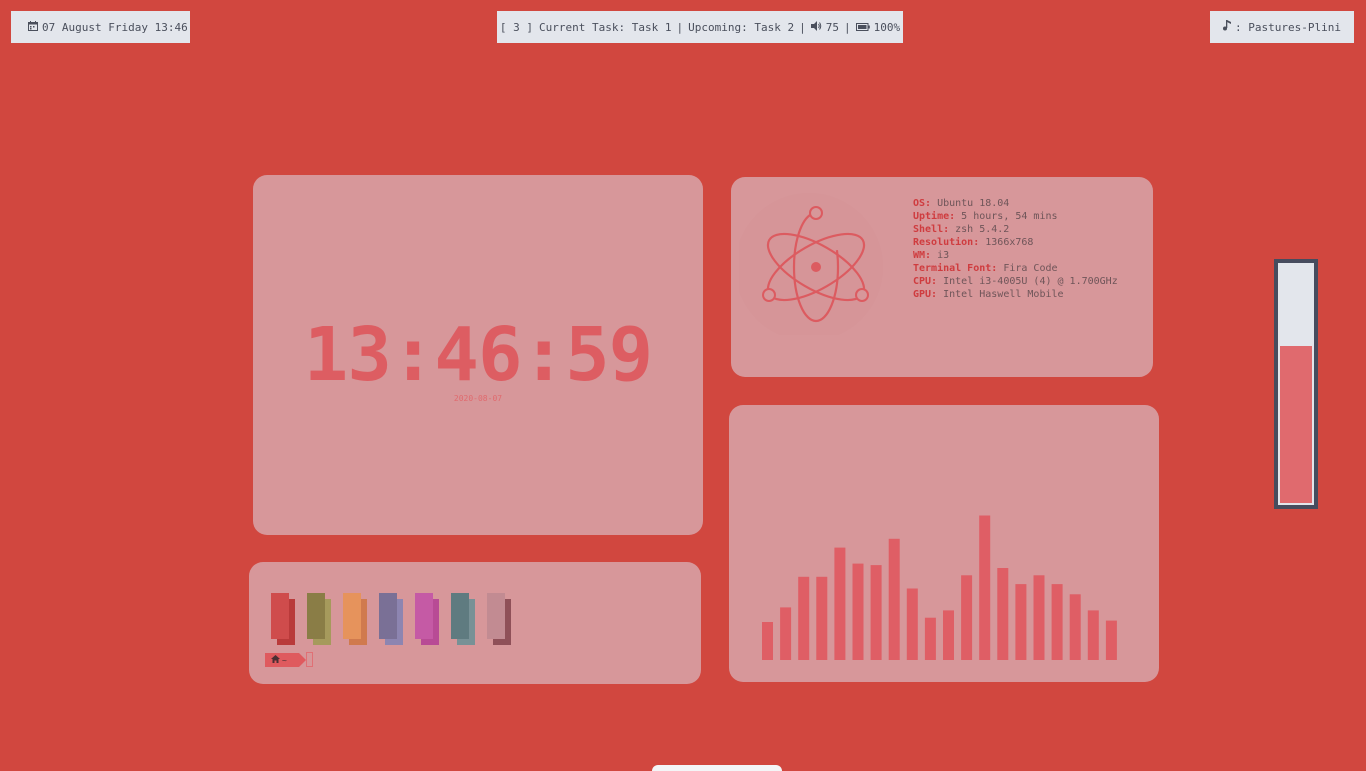  Describe the element at coordinates (717, 768) in the screenshot. I see `dock-handle` at that location.